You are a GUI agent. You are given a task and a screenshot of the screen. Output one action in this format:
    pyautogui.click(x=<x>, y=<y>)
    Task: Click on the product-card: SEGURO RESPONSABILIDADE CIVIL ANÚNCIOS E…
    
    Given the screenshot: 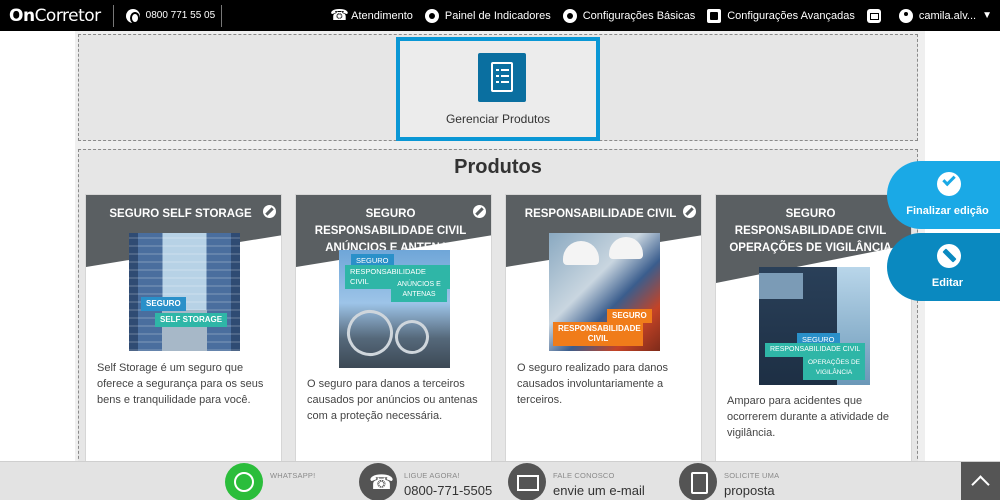 What is the action you would take?
    pyautogui.click(x=393, y=329)
    